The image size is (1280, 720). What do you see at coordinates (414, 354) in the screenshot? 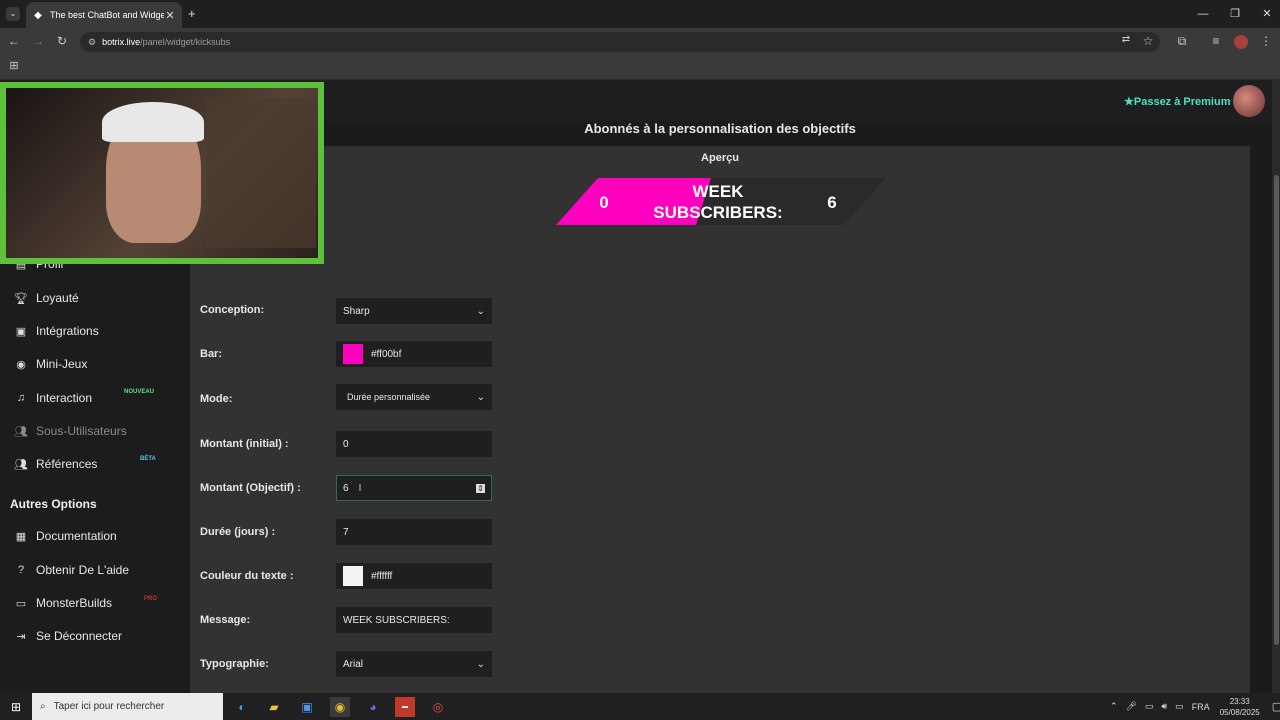
I see `bar-color-input: #ff00bf` at bounding box center [414, 354].